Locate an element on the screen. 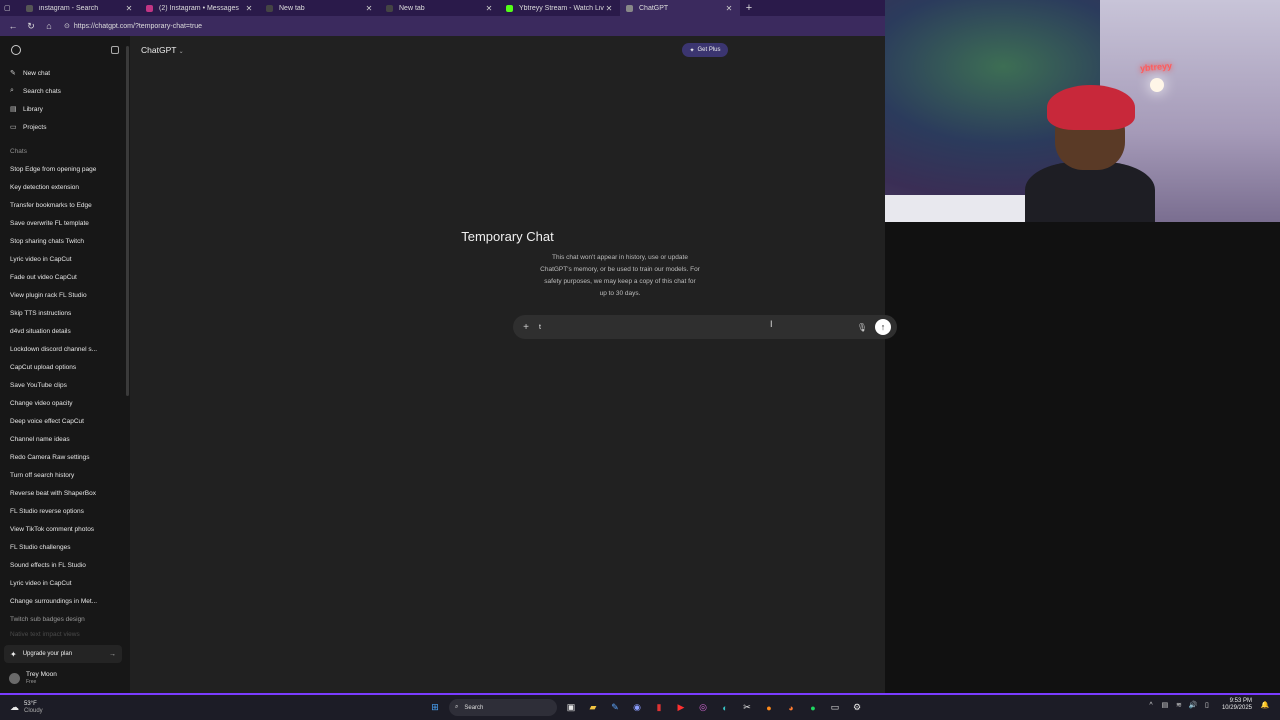 This screenshot has height=720, width=1280. sidebar-item-label: New chat is located at coordinates (37, 73).